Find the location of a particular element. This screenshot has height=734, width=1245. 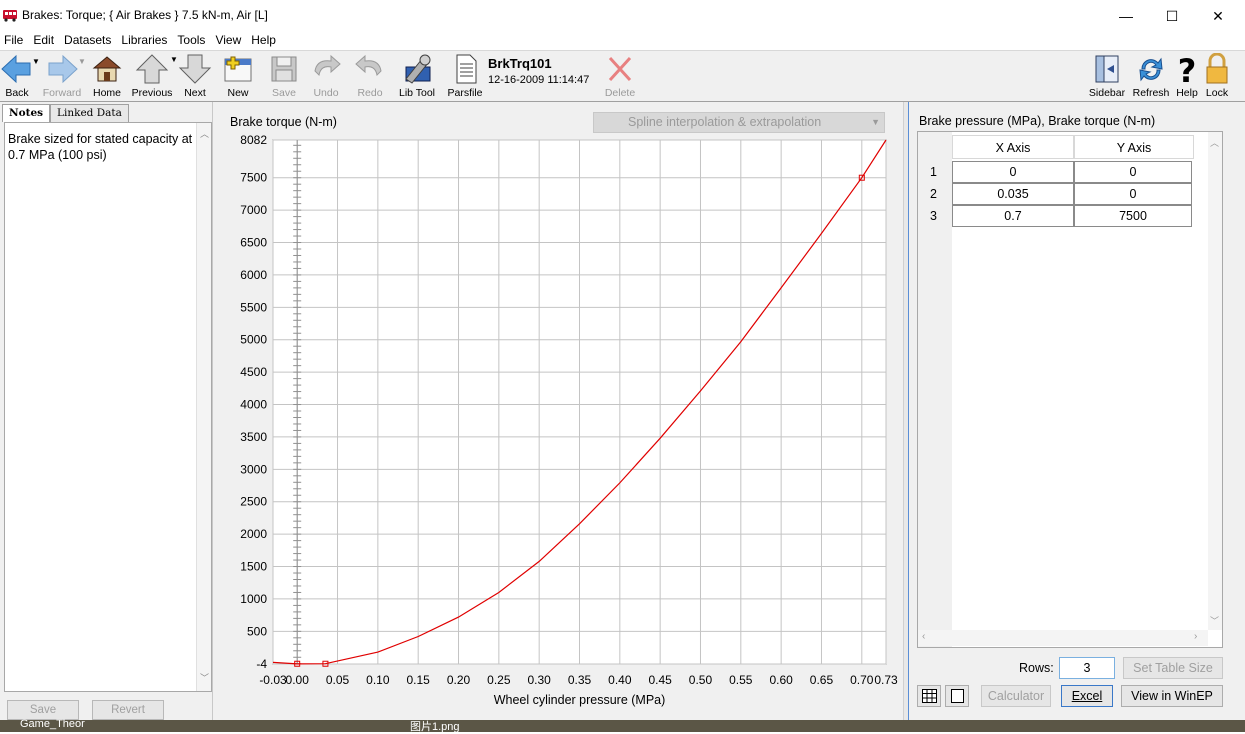

table-title: Brake pressure (MPa), Brake torque (N-m) is located at coordinates (1037, 121).